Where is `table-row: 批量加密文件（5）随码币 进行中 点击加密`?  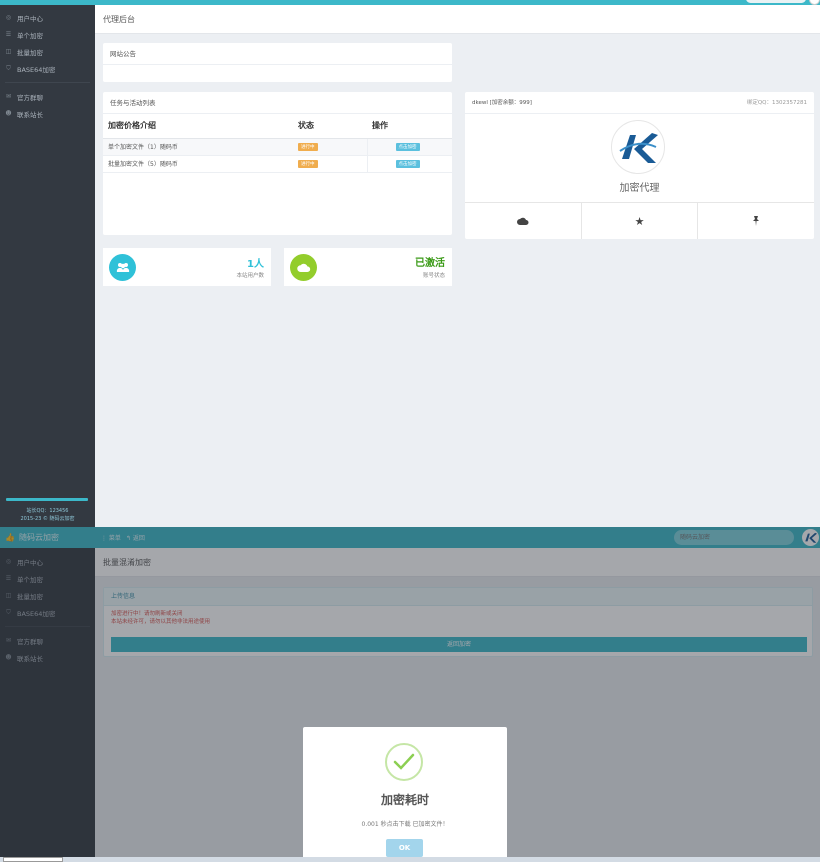 table-row: 批量加密文件（5）随码币 进行中 点击加密 is located at coordinates (277, 164).